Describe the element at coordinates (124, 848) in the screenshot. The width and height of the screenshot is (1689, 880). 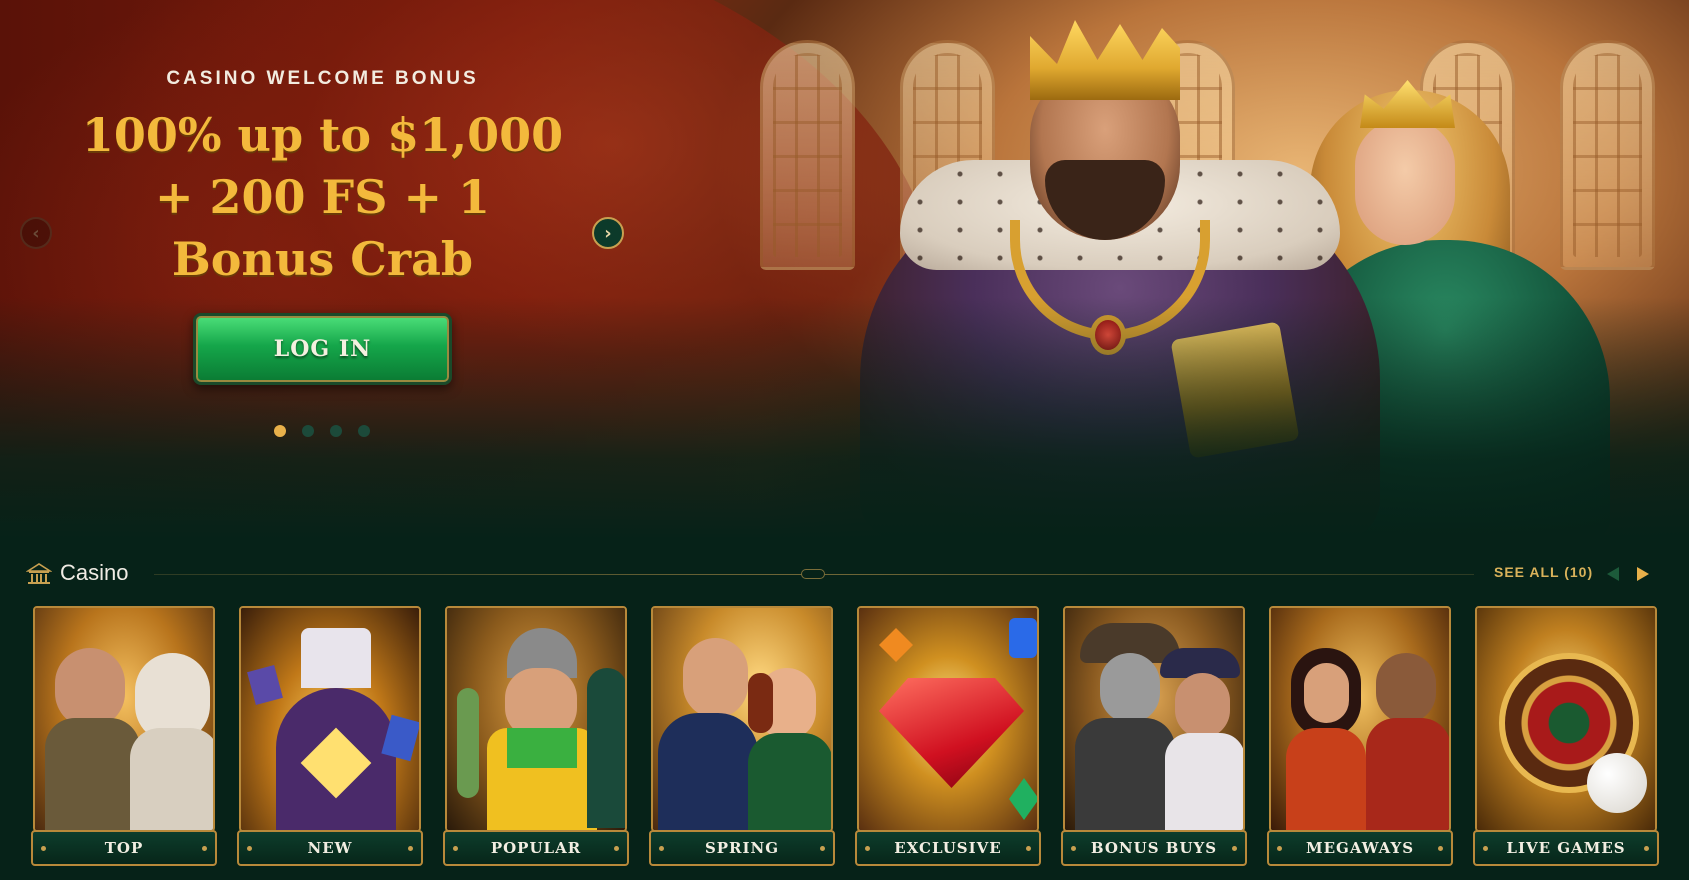
I see `category-label: TOP` at that location.